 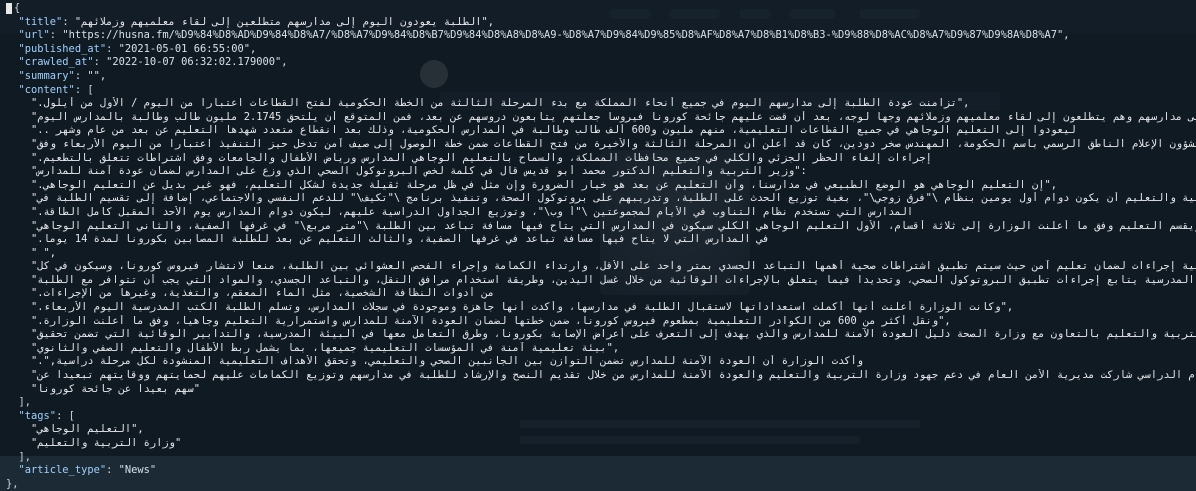 I want to click on summary-key: "summary", so click(x=46, y=75).